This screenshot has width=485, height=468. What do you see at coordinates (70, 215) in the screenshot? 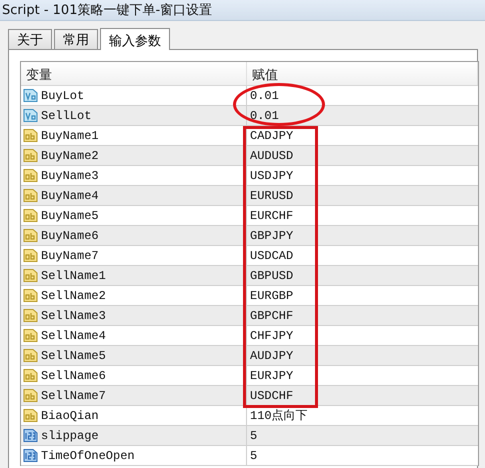
I see `variable-name: BuyName5` at bounding box center [70, 215].